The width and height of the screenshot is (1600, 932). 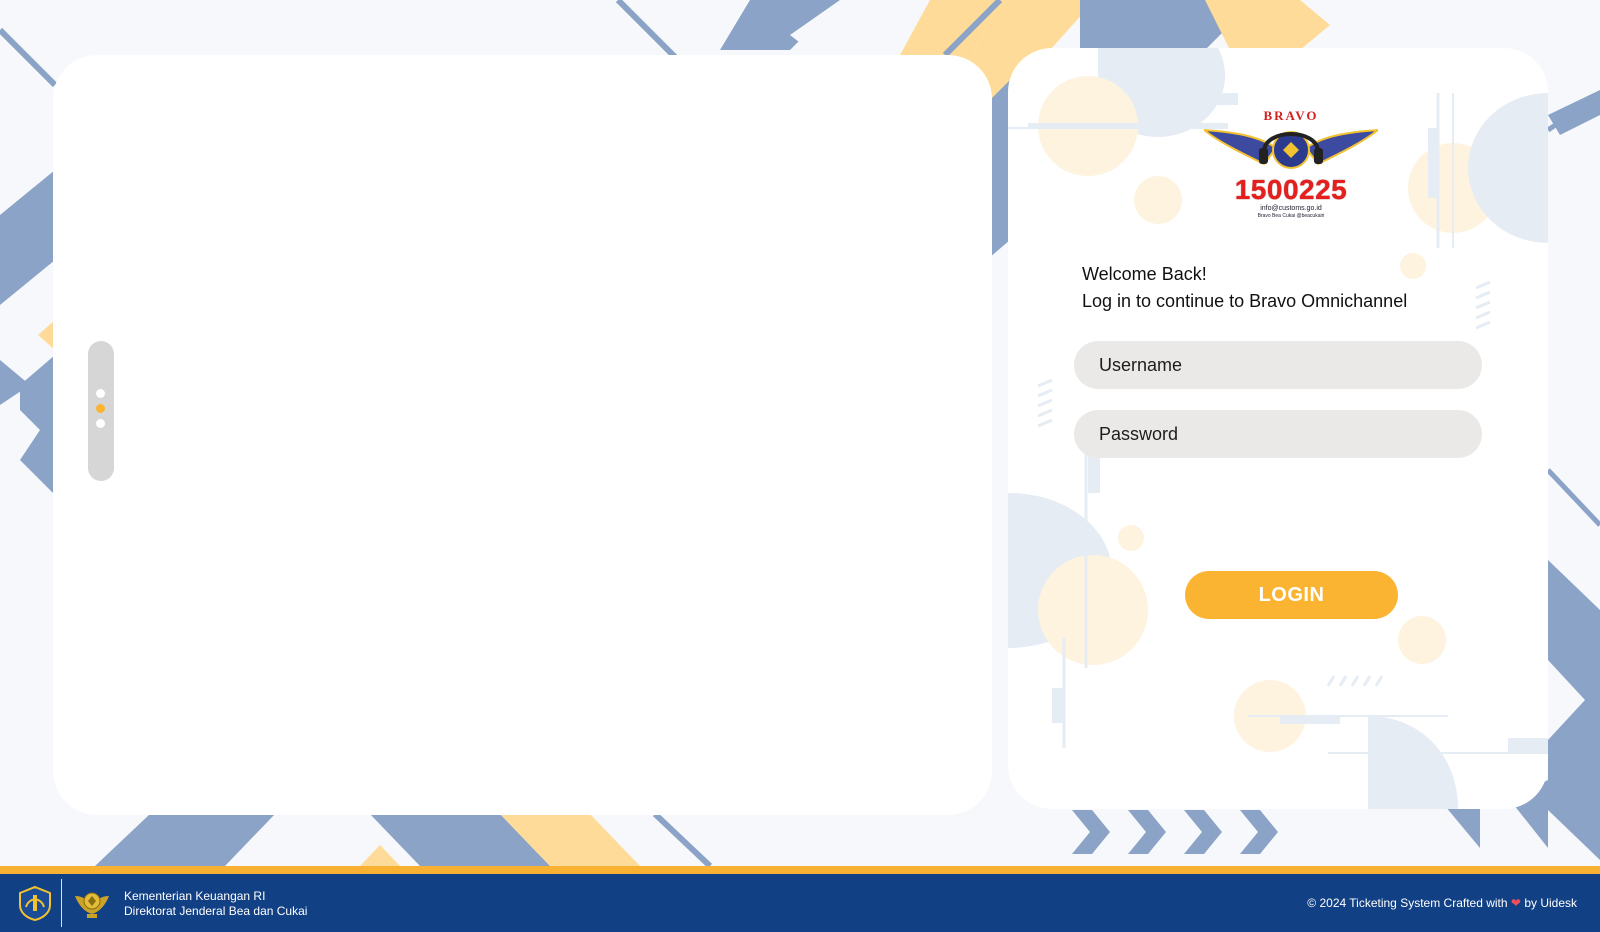 What do you see at coordinates (1407, 903) in the screenshot?
I see `credit-prefix: © 2024 Ticketing System Crafted with` at bounding box center [1407, 903].